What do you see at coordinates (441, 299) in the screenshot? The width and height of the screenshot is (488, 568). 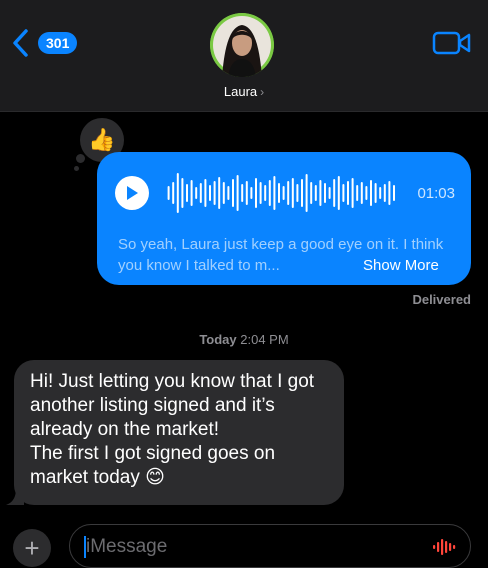 I see `delivery-status: Delivered` at bounding box center [441, 299].